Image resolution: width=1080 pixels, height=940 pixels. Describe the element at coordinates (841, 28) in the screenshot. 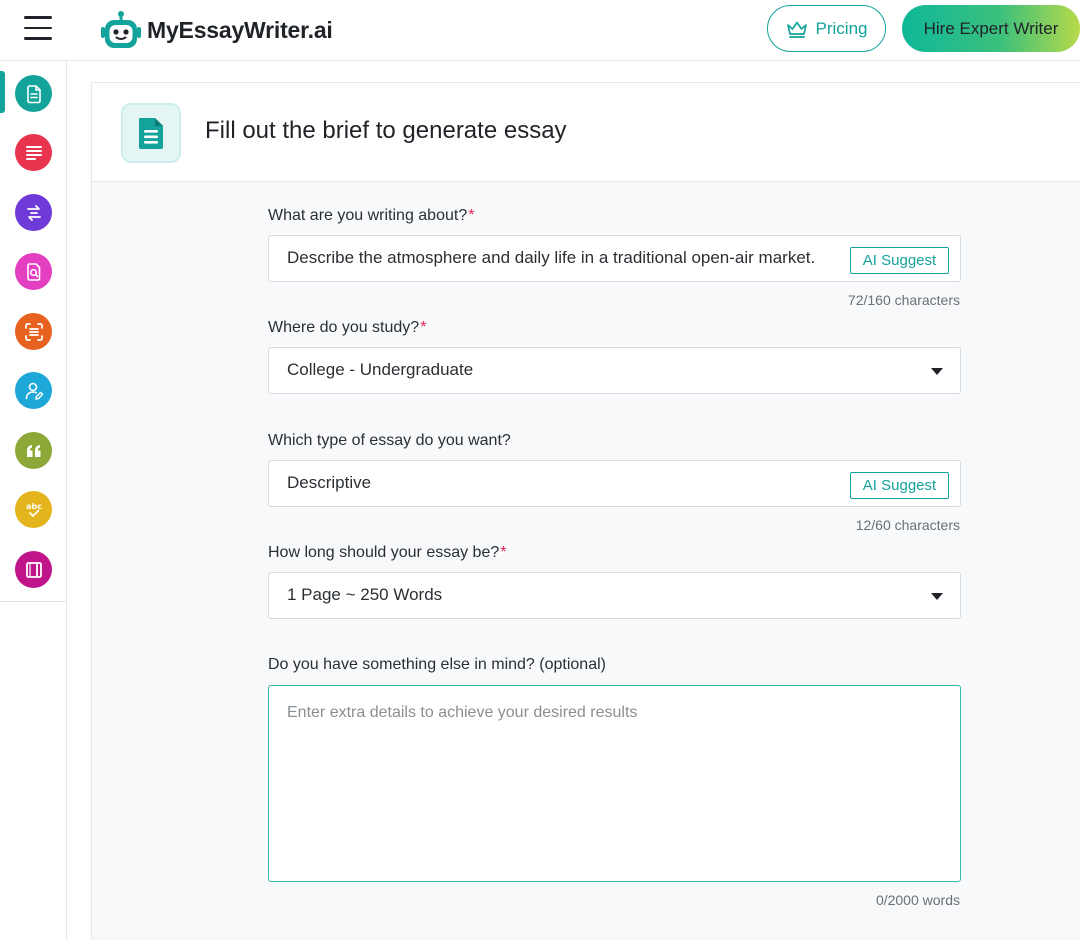

I see `pricing-label: Pricing` at that location.